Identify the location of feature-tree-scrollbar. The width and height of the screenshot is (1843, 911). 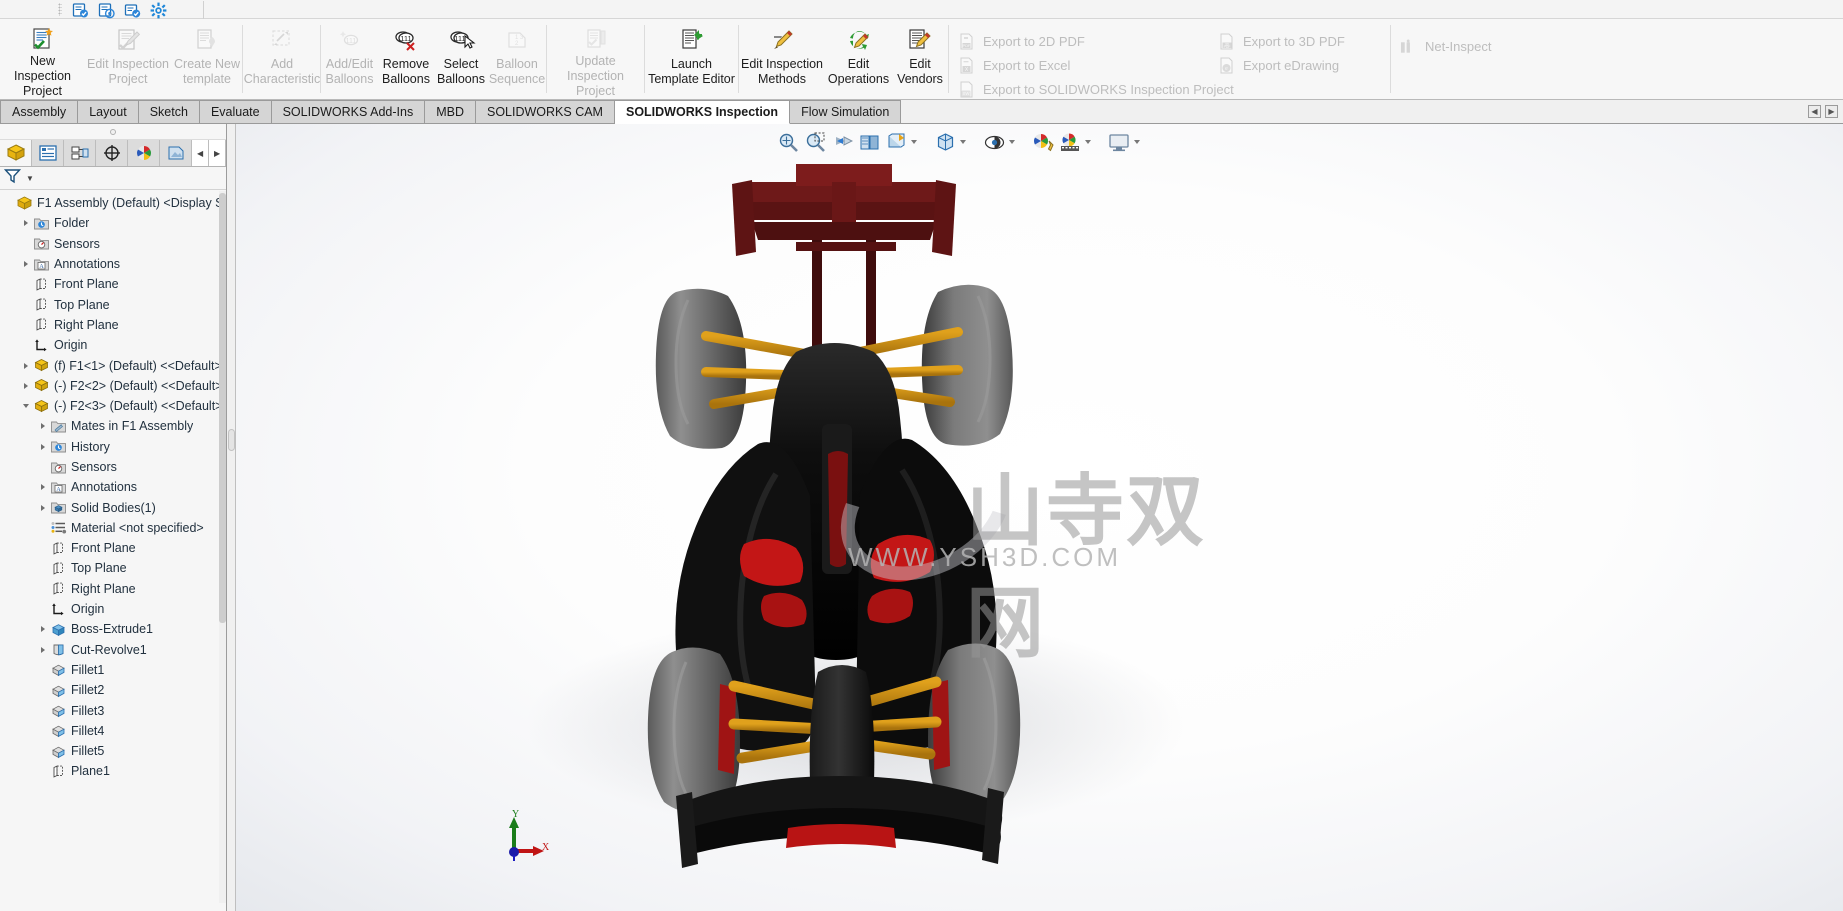
(222, 547).